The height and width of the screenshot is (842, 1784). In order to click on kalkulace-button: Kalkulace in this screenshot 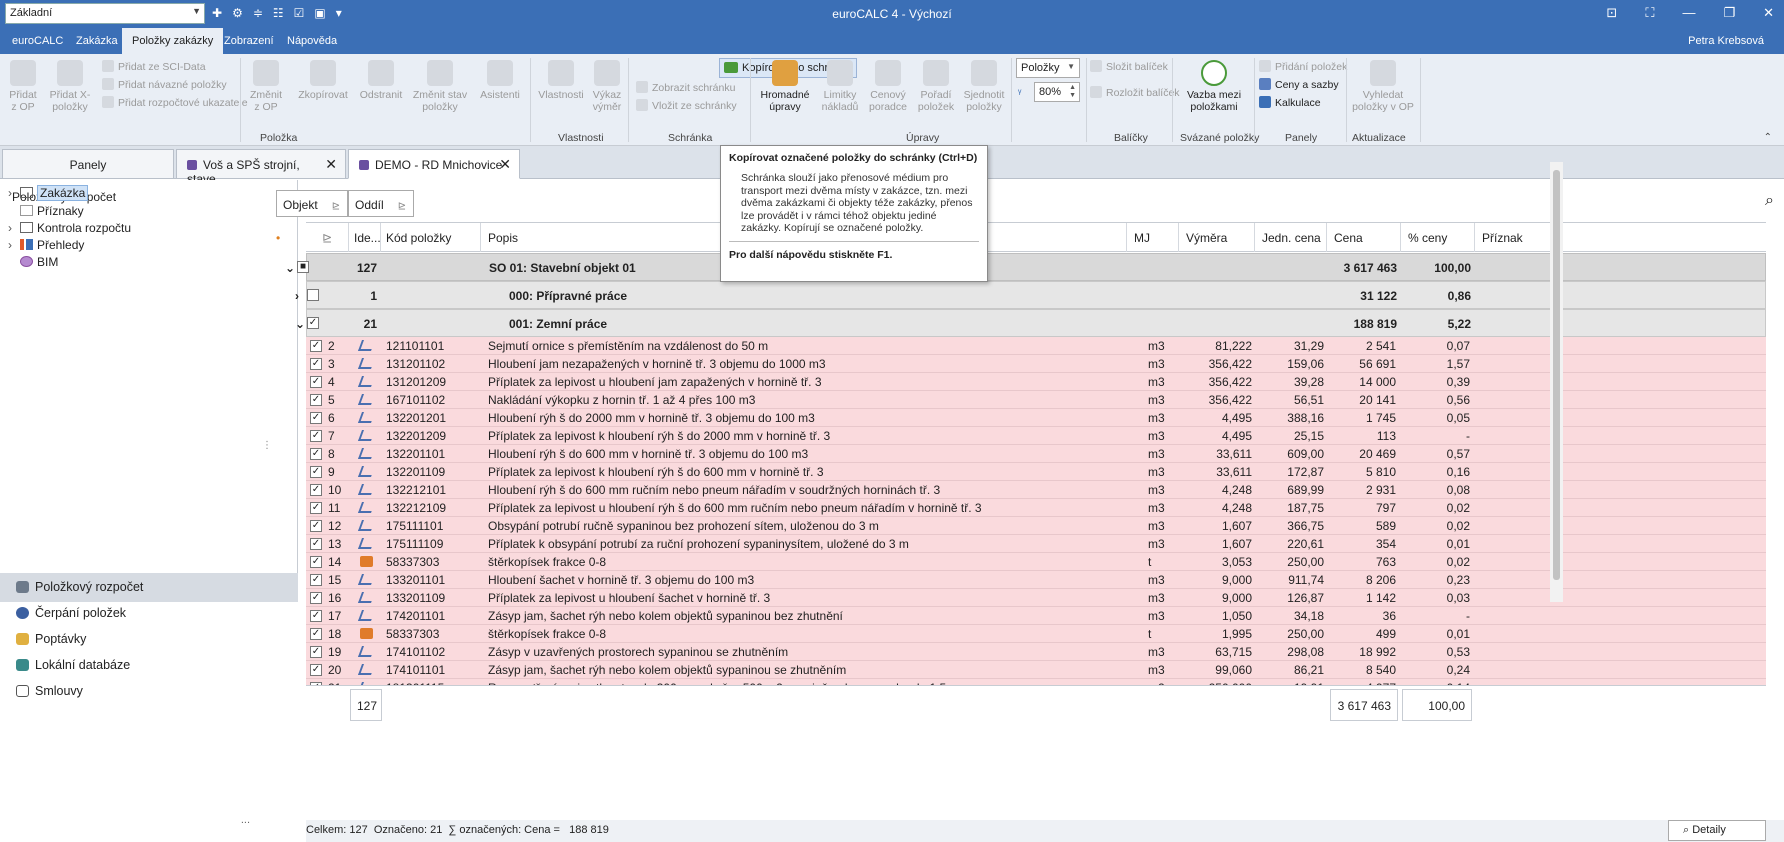, I will do `click(1290, 102)`.